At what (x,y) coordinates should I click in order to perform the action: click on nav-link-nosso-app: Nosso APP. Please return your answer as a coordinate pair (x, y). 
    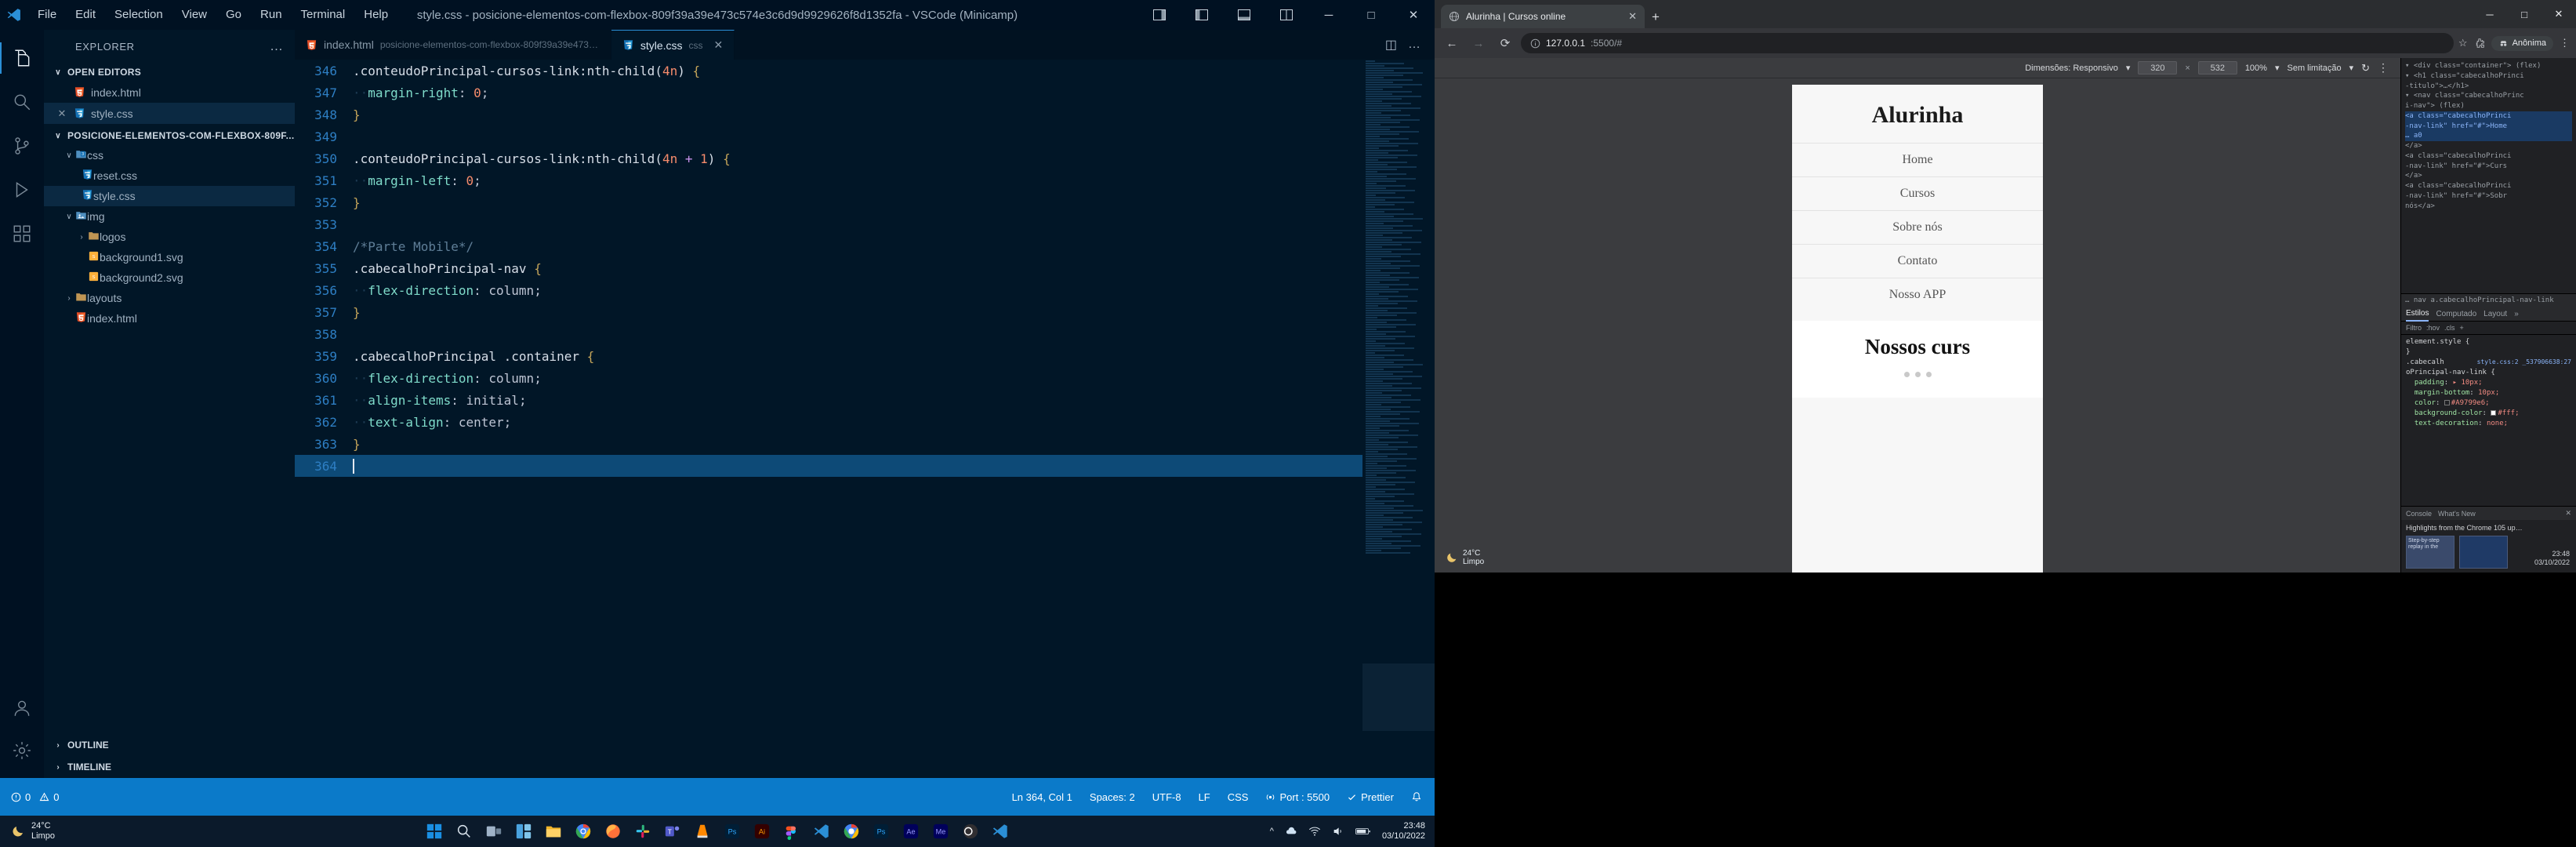
    Looking at the image, I should click on (1918, 294).